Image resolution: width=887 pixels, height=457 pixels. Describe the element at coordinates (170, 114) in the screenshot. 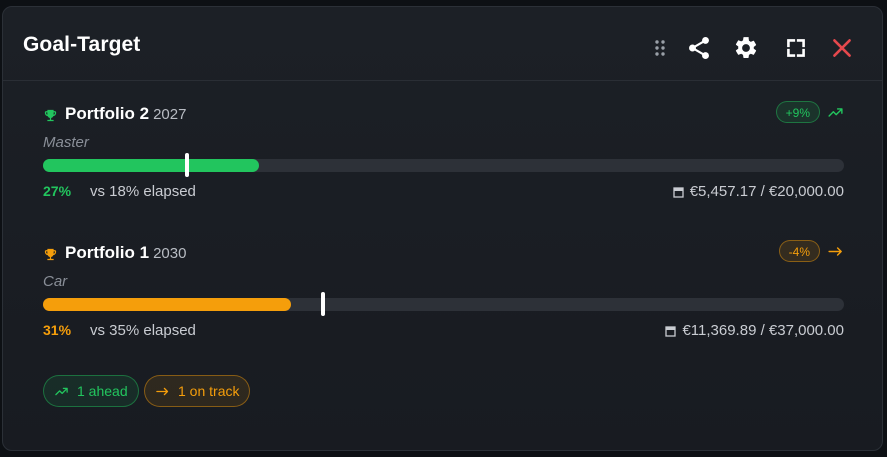

I see `goal-year: 2027` at that location.